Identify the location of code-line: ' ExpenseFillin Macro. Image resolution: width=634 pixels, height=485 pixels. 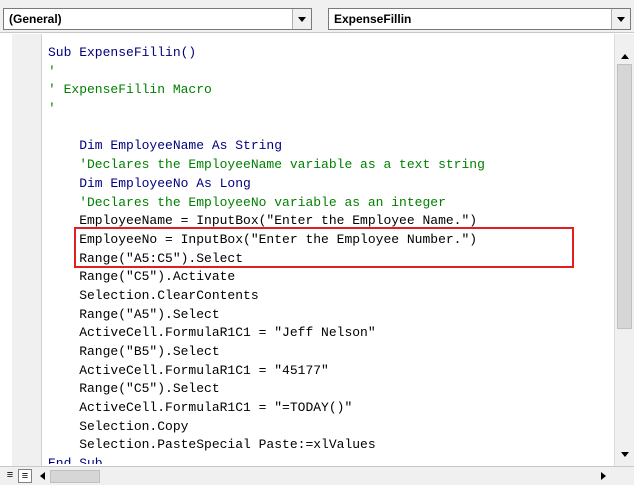
(331, 90).